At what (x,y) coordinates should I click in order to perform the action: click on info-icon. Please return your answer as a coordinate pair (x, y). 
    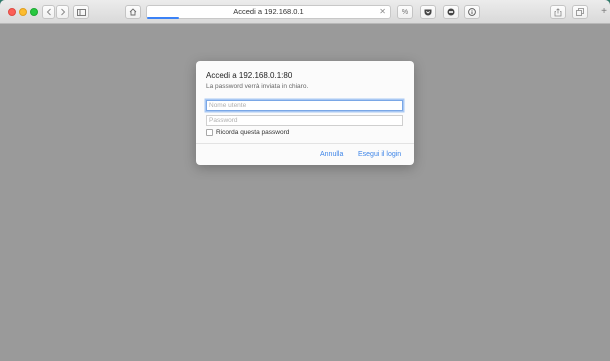
    Looking at the image, I should click on (472, 12).